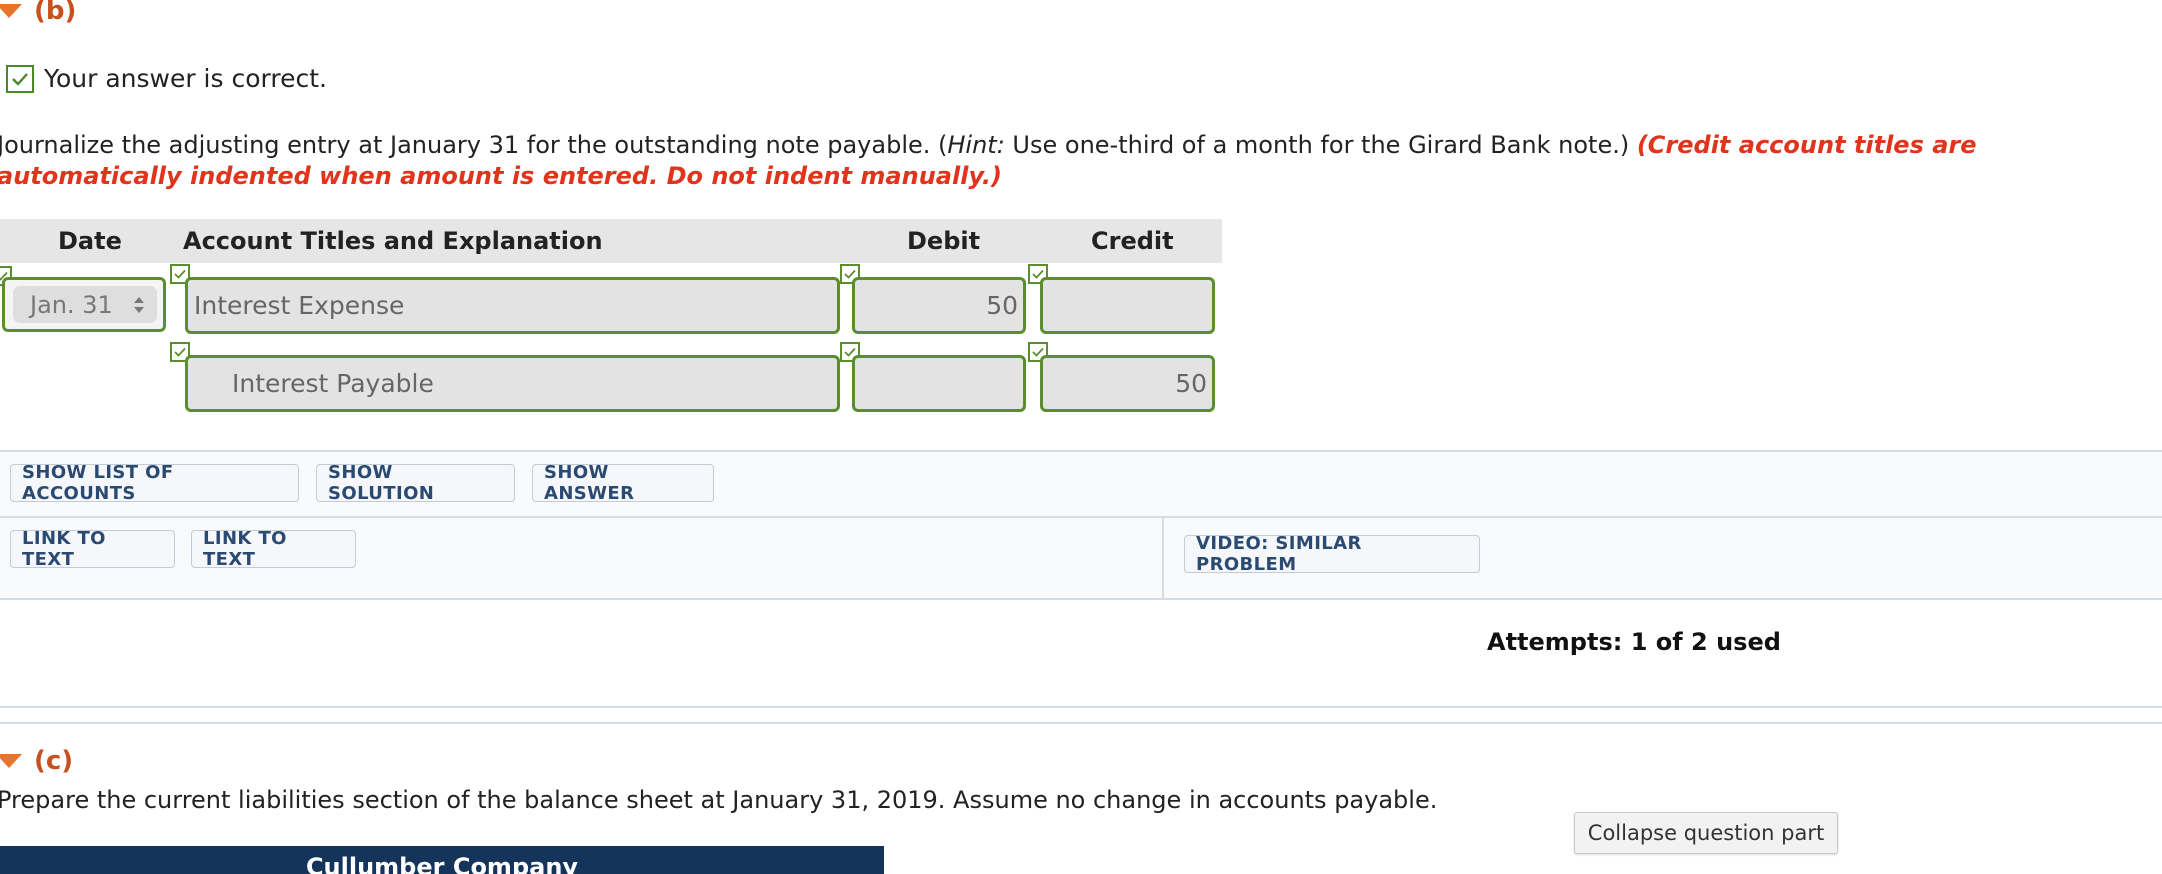 The height and width of the screenshot is (874, 2162). Describe the element at coordinates (71, 304) in the screenshot. I see `date-value: Jan. 31` at that location.